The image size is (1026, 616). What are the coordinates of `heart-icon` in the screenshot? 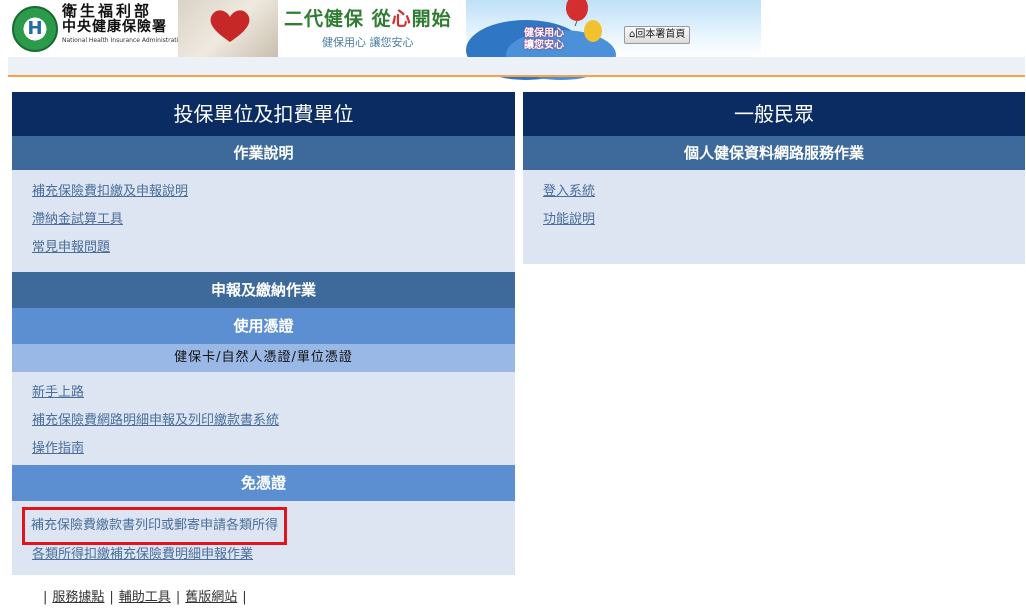 It's located at (230, 26).